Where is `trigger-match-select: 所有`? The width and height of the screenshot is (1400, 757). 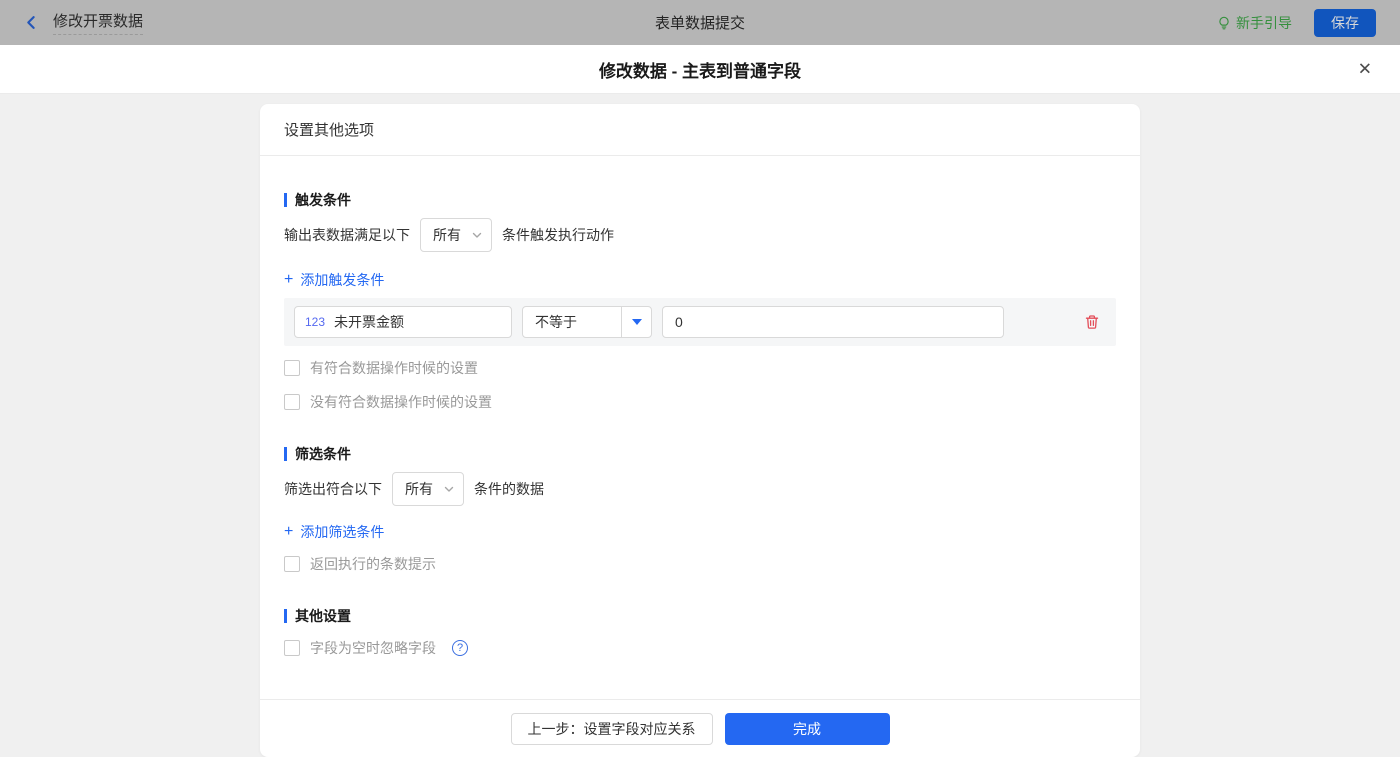
trigger-match-select: 所有 is located at coordinates (456, 235).